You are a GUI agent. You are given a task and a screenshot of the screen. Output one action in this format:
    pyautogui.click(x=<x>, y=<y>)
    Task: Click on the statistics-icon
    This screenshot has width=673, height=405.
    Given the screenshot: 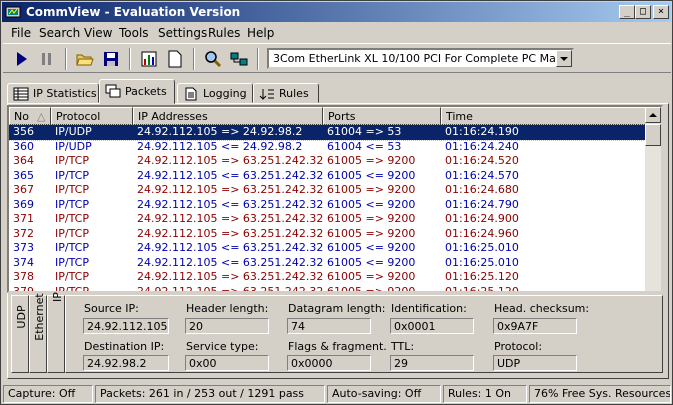 What is the action you would take?
    pyautogui.click(x=149, y=59)
    